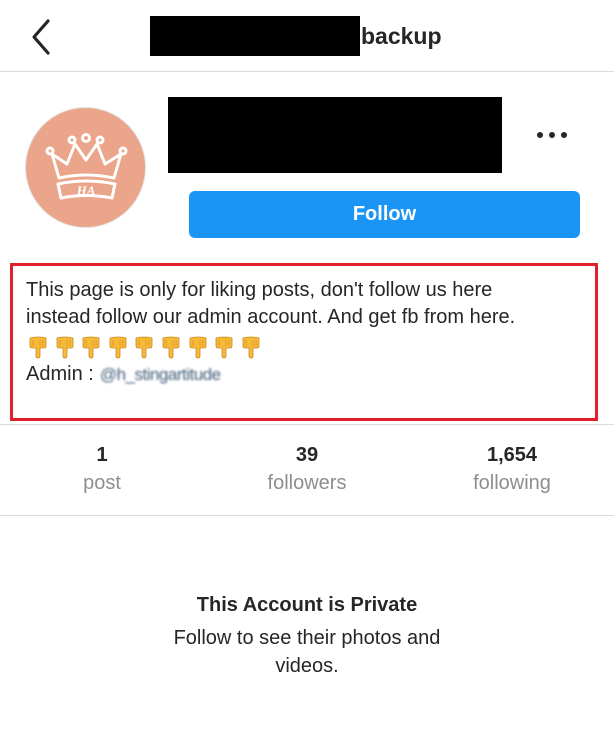  Describe the element at coordinates (307, 455) in the screenshot. I see `followers-count: 39` at that location.